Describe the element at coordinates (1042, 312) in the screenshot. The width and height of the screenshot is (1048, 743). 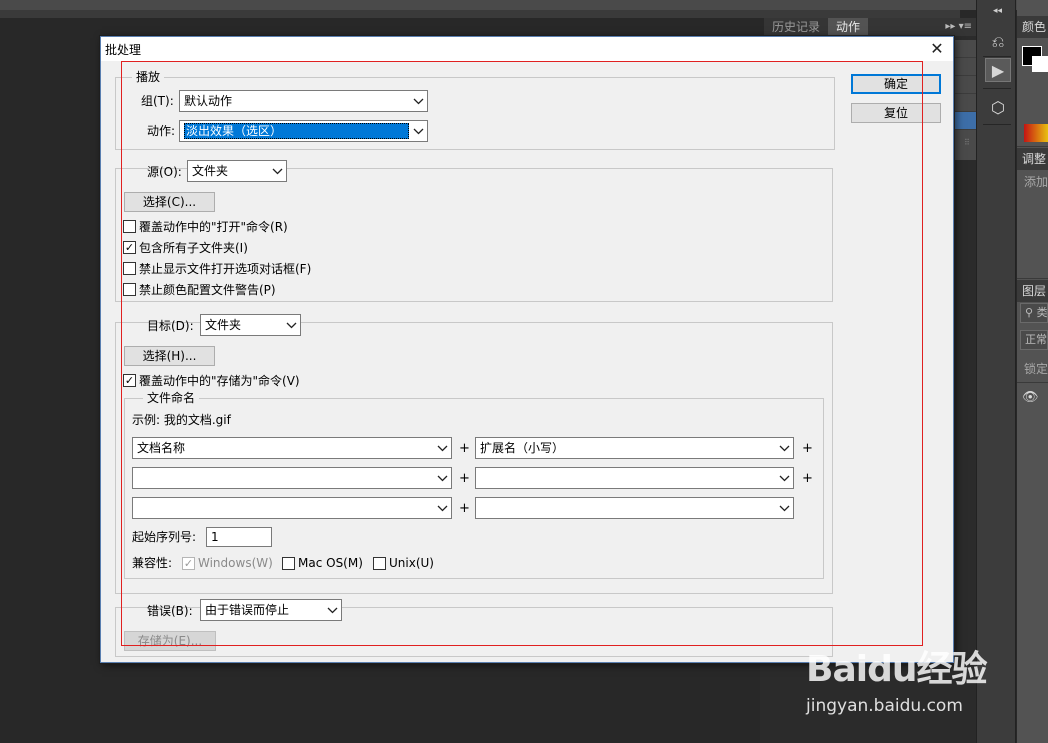
I see `layers-filter-label: 类` at that location.